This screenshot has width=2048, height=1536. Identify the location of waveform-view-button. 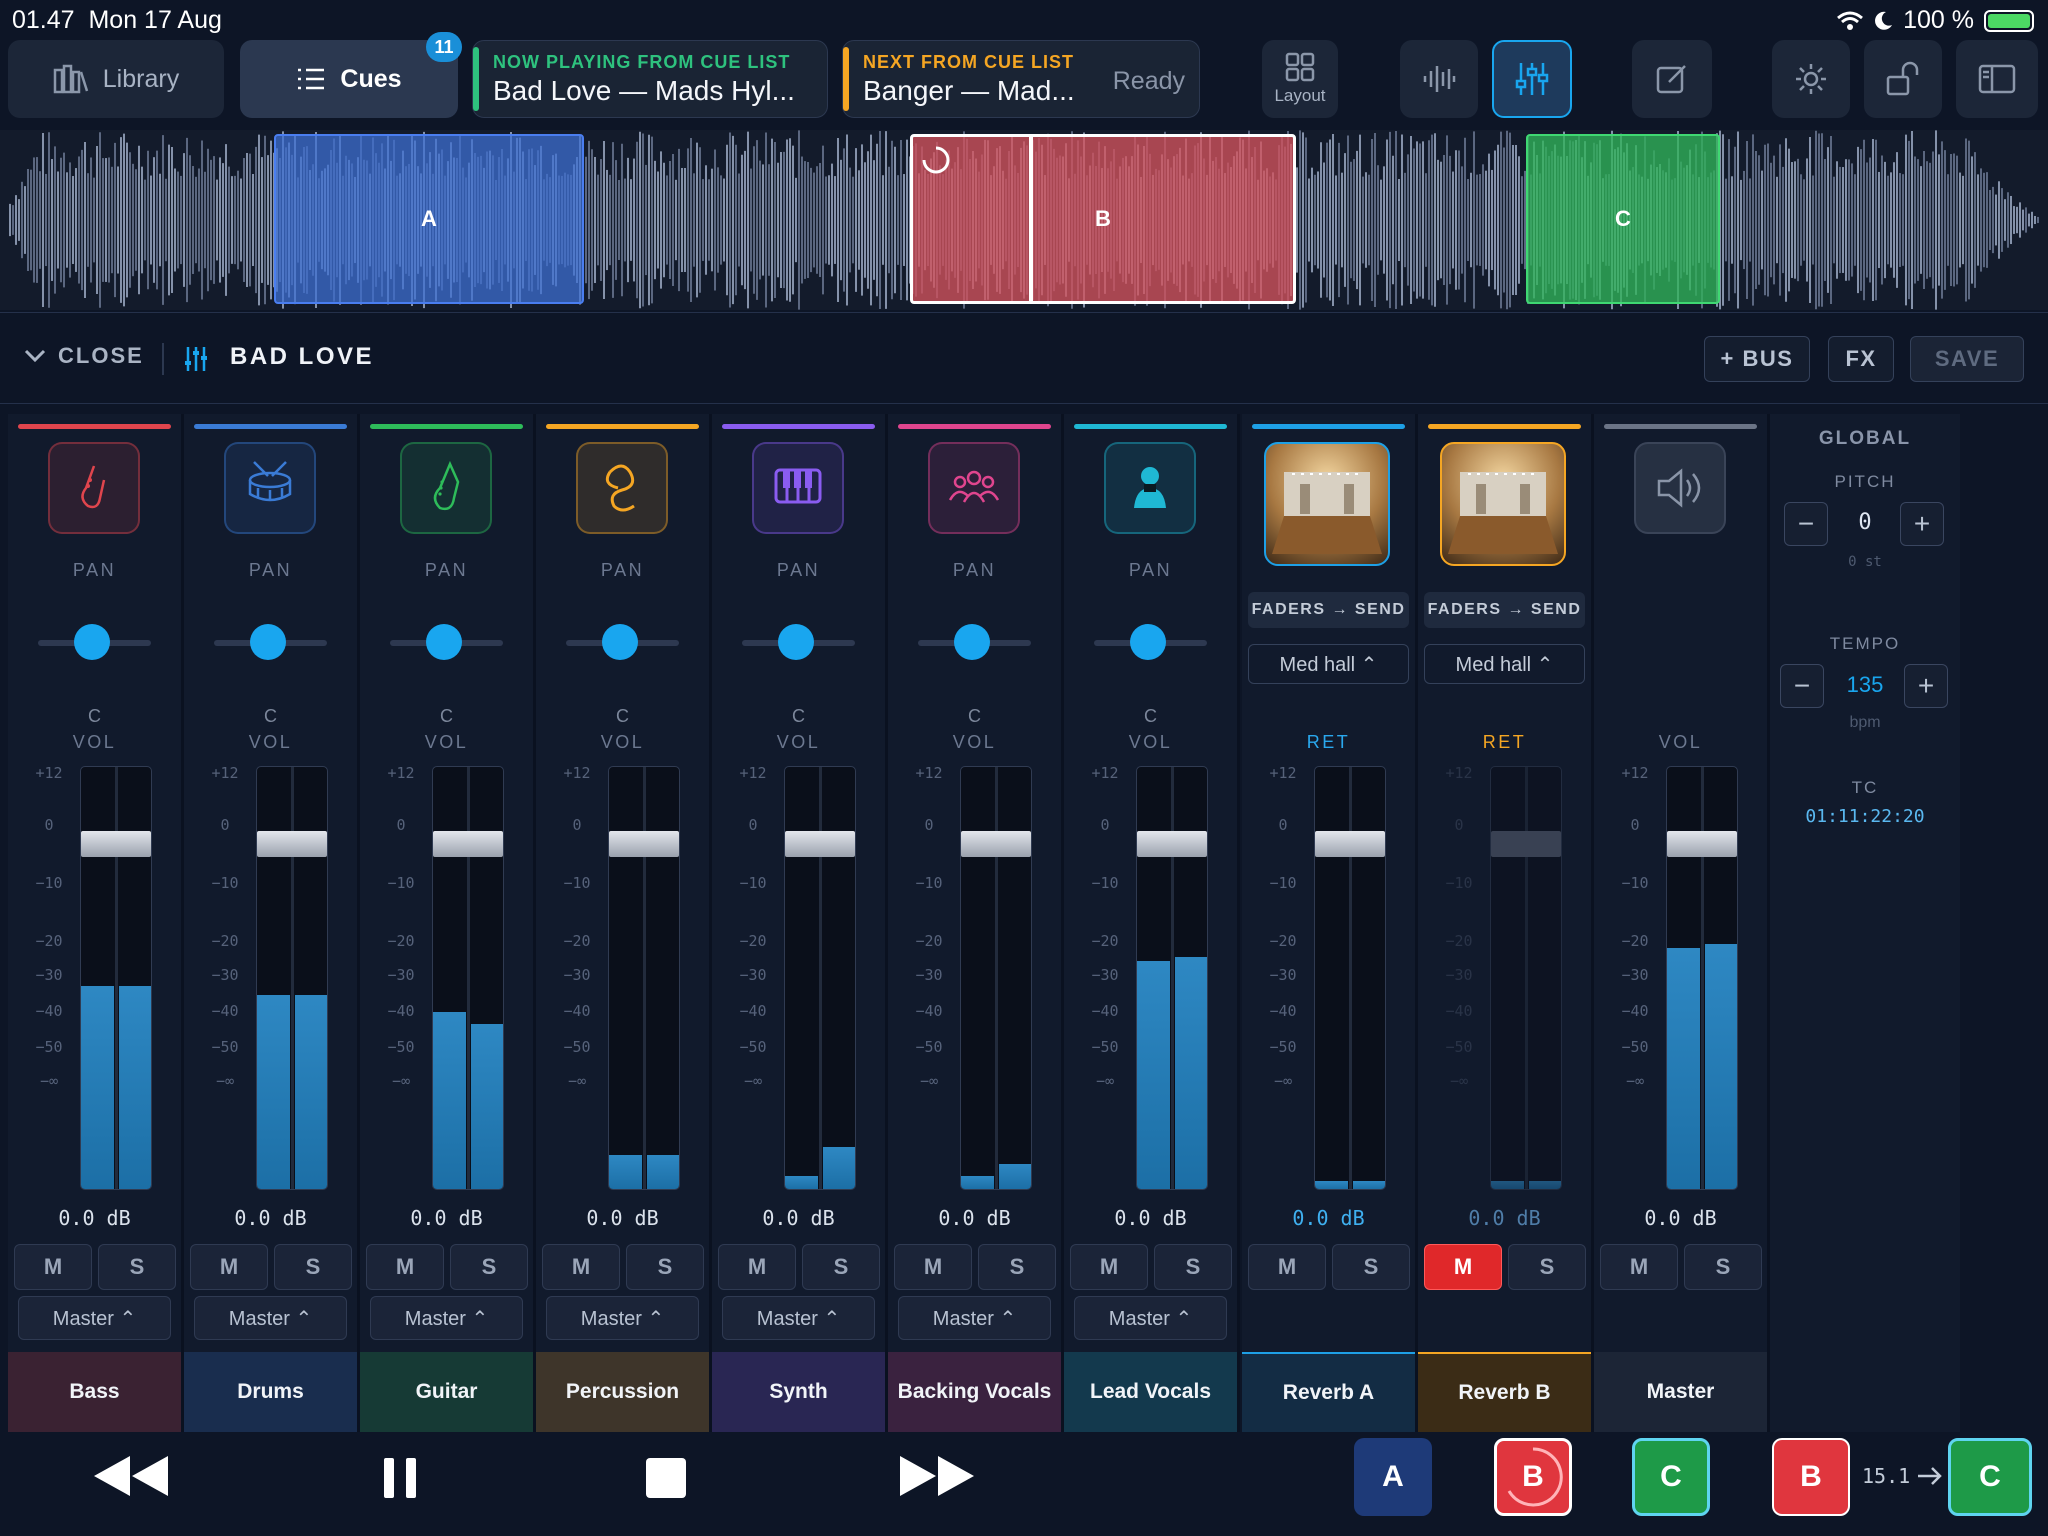
(1439, 79).